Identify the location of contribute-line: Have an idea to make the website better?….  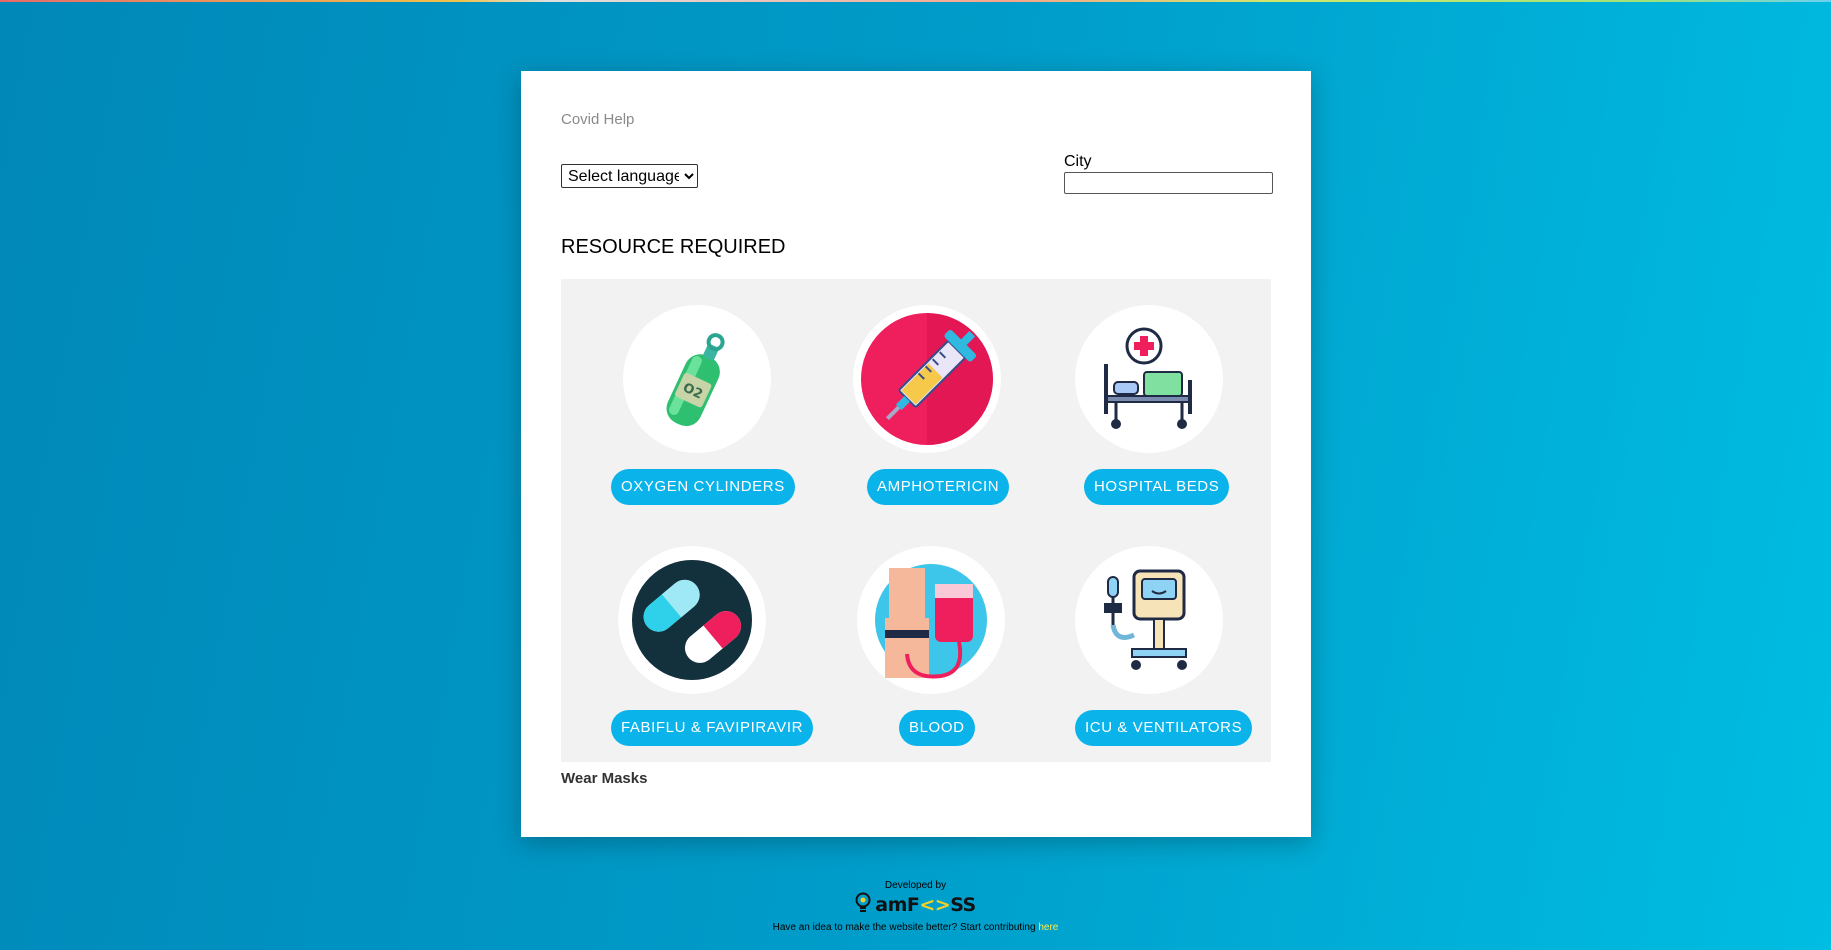
(915, 927).